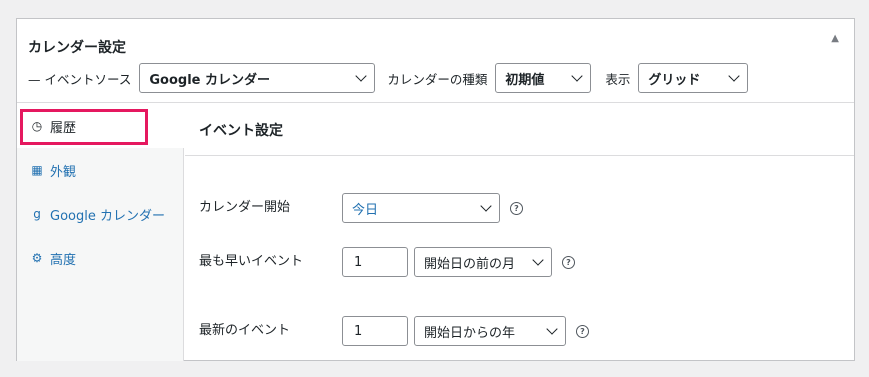  What do you see at coordinates (107, 216) in the screenshot?
I see `sidebar-item-label: Google カレンダー` at bounding box center [107, 216].